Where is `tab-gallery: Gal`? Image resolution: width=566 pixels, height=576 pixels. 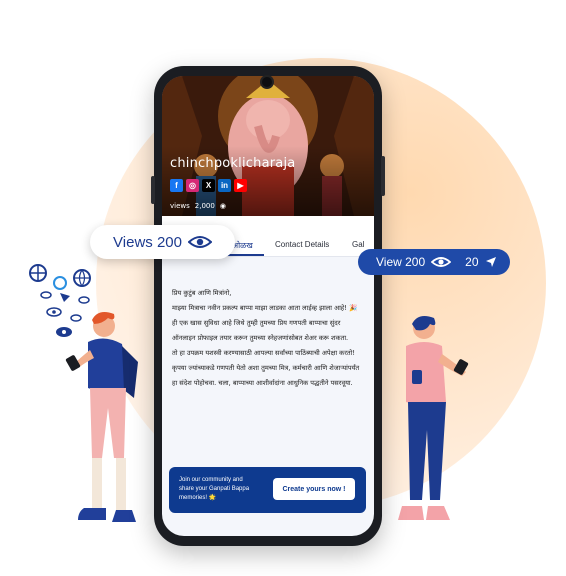 tab-gallery: Gal is located at coordinates (358, 244).